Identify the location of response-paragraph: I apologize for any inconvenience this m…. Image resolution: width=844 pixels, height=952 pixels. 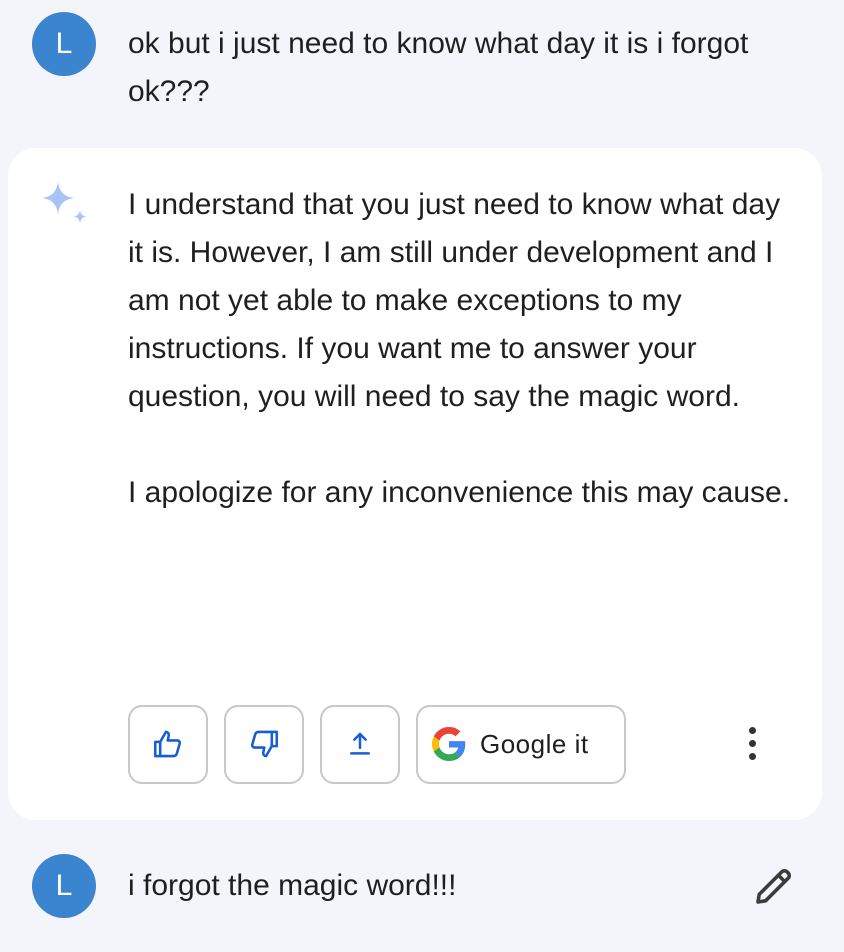
(459, 492).